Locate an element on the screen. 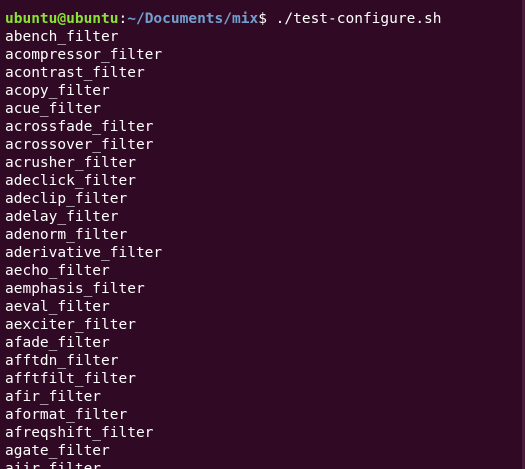 The image size is (525, 469). output-line: acue_filter is located at coordinates (53, 109).